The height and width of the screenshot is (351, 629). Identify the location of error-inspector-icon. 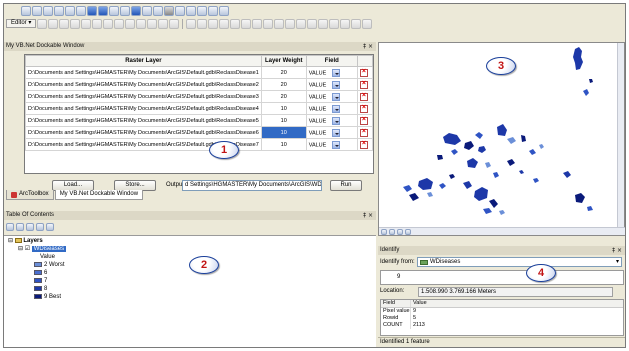
(345, 23).